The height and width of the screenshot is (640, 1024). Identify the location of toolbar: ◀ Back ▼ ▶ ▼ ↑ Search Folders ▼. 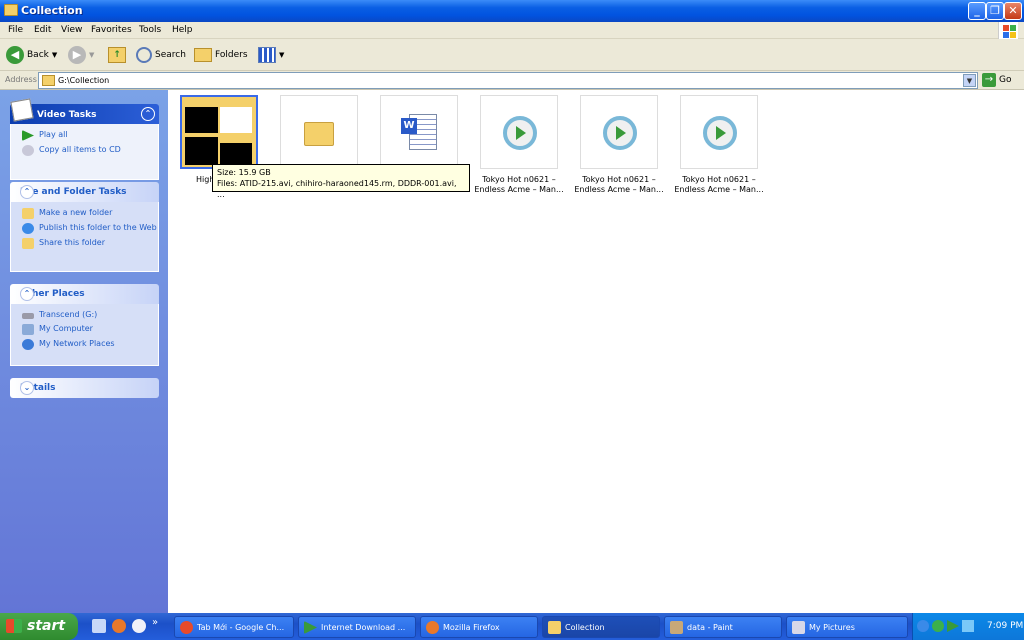
(512, 55).